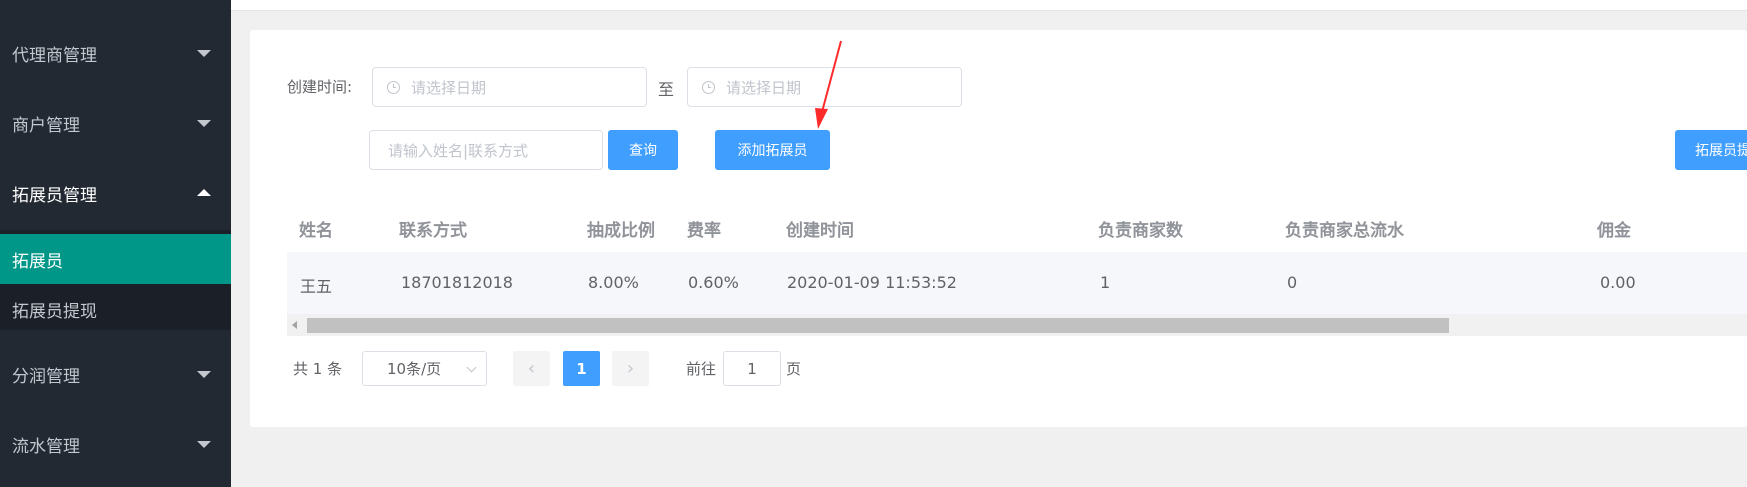 This screenshot has height=487, width=1747. I want to click on annotation-arrow-icon, so click(828, 84).